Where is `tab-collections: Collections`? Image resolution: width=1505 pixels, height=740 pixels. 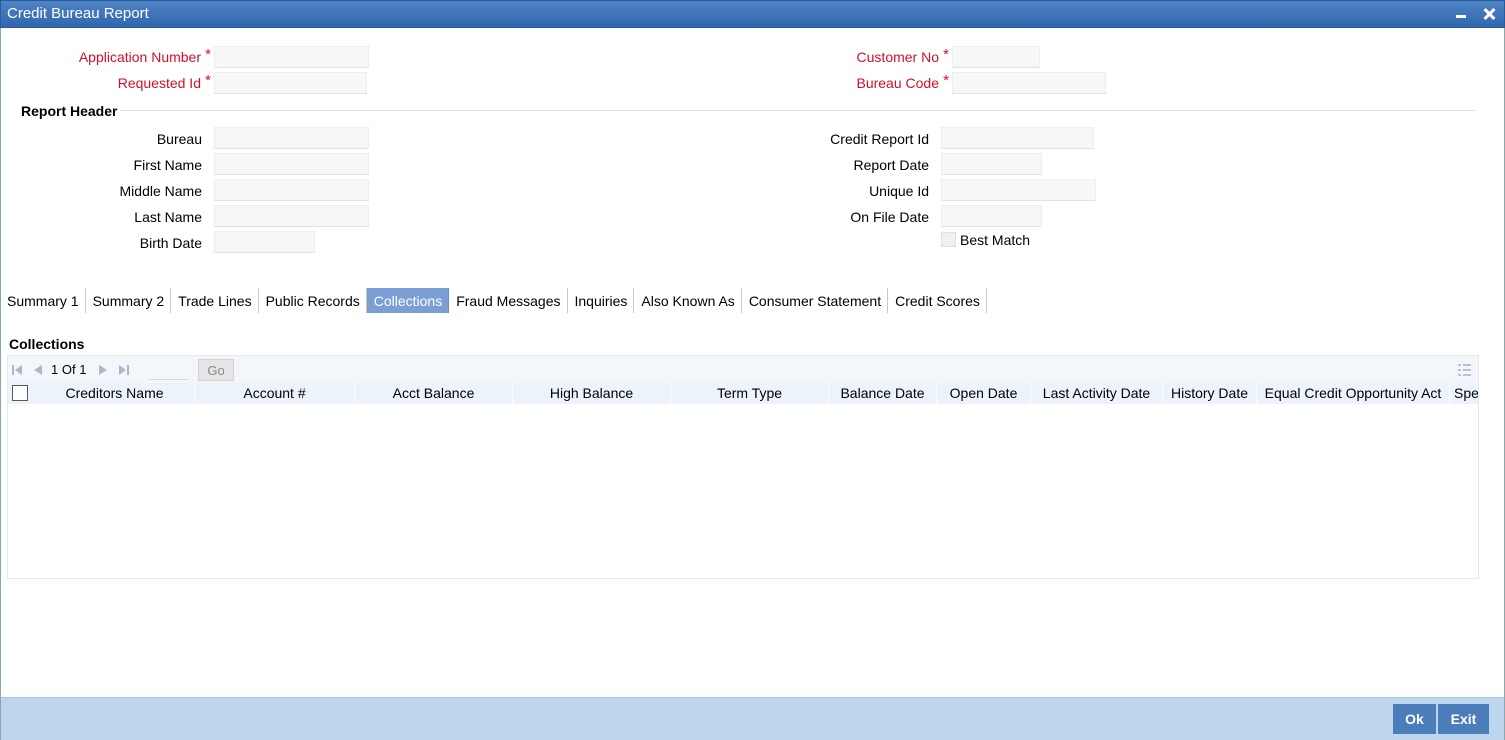 tab-collections: Collections is located at coordinates (408, 300).